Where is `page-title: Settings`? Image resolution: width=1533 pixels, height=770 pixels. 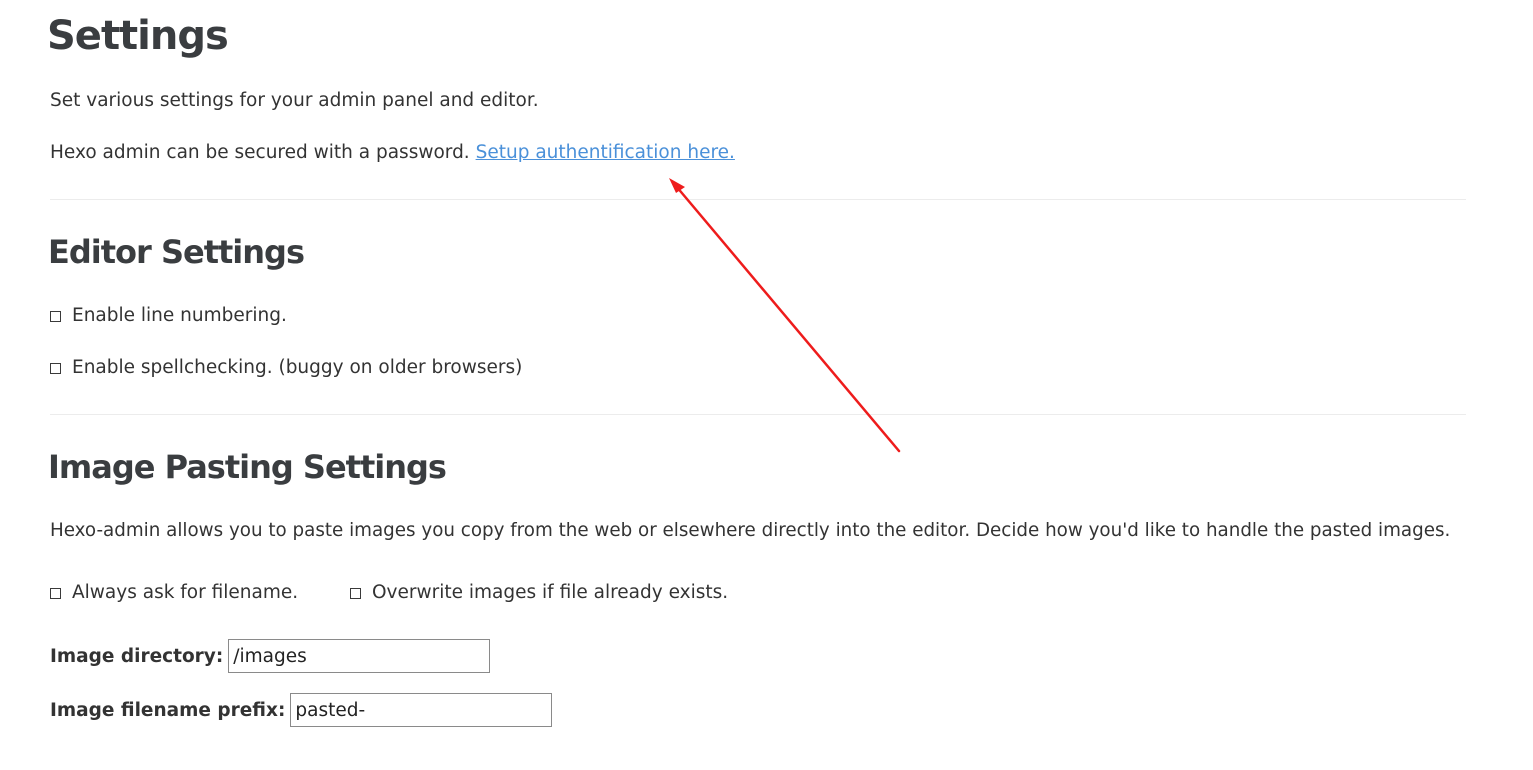
page-title: Settings is located at coordinates (138, 36).